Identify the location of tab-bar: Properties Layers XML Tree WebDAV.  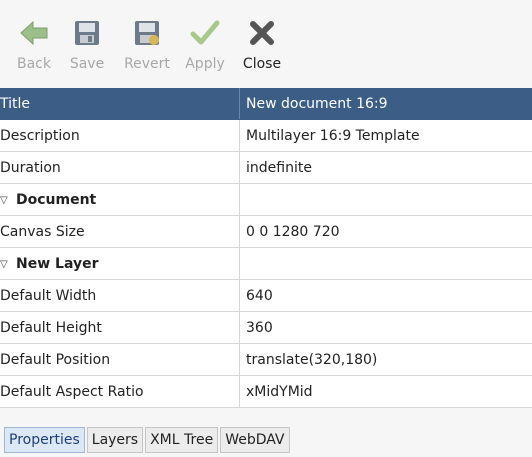
(147, 440).